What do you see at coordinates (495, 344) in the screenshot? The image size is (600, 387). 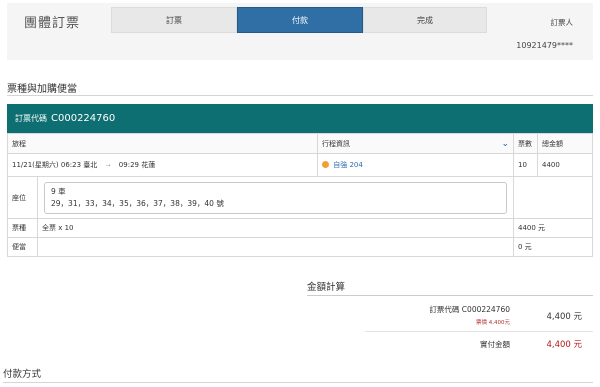 I see `summary-payable-label: 實付金額` at bounding box center [495, 344].